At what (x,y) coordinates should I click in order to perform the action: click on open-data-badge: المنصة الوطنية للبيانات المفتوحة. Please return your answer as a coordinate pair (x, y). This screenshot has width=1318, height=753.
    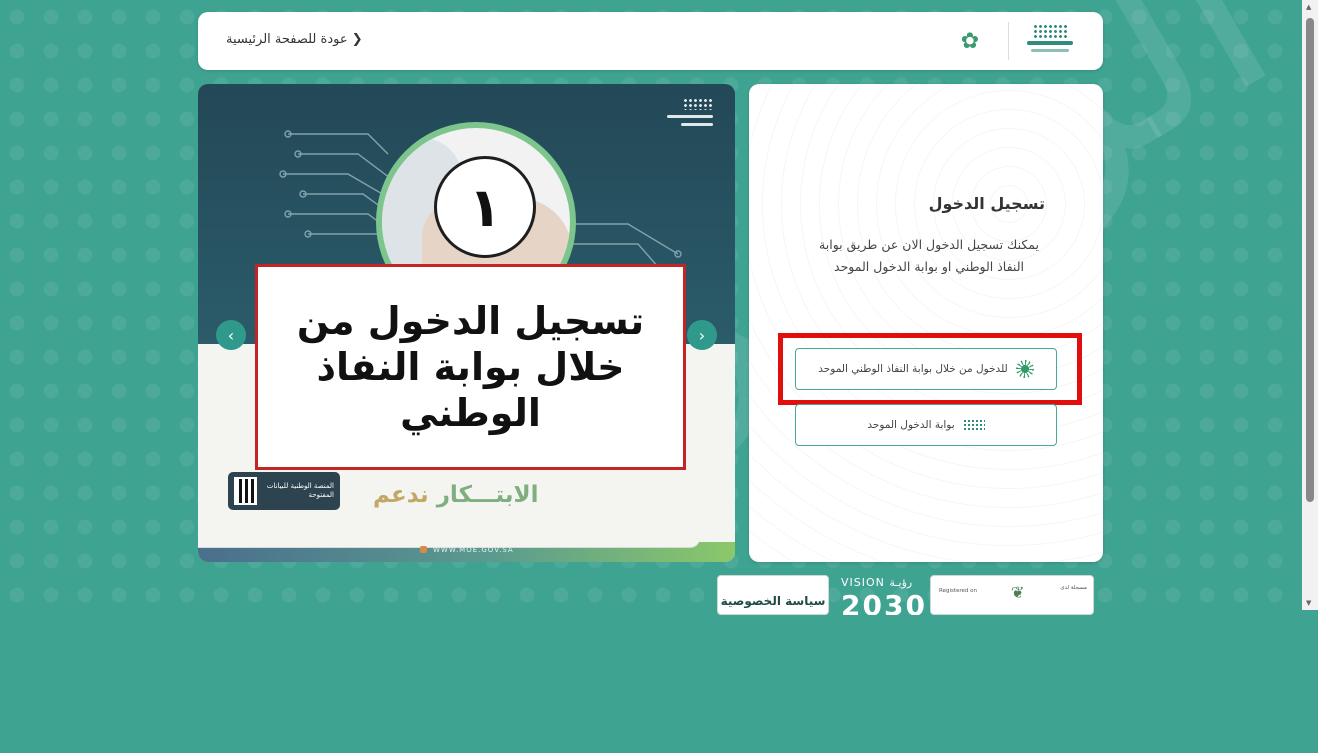
    Looking at the image, I should click on (284, 491).